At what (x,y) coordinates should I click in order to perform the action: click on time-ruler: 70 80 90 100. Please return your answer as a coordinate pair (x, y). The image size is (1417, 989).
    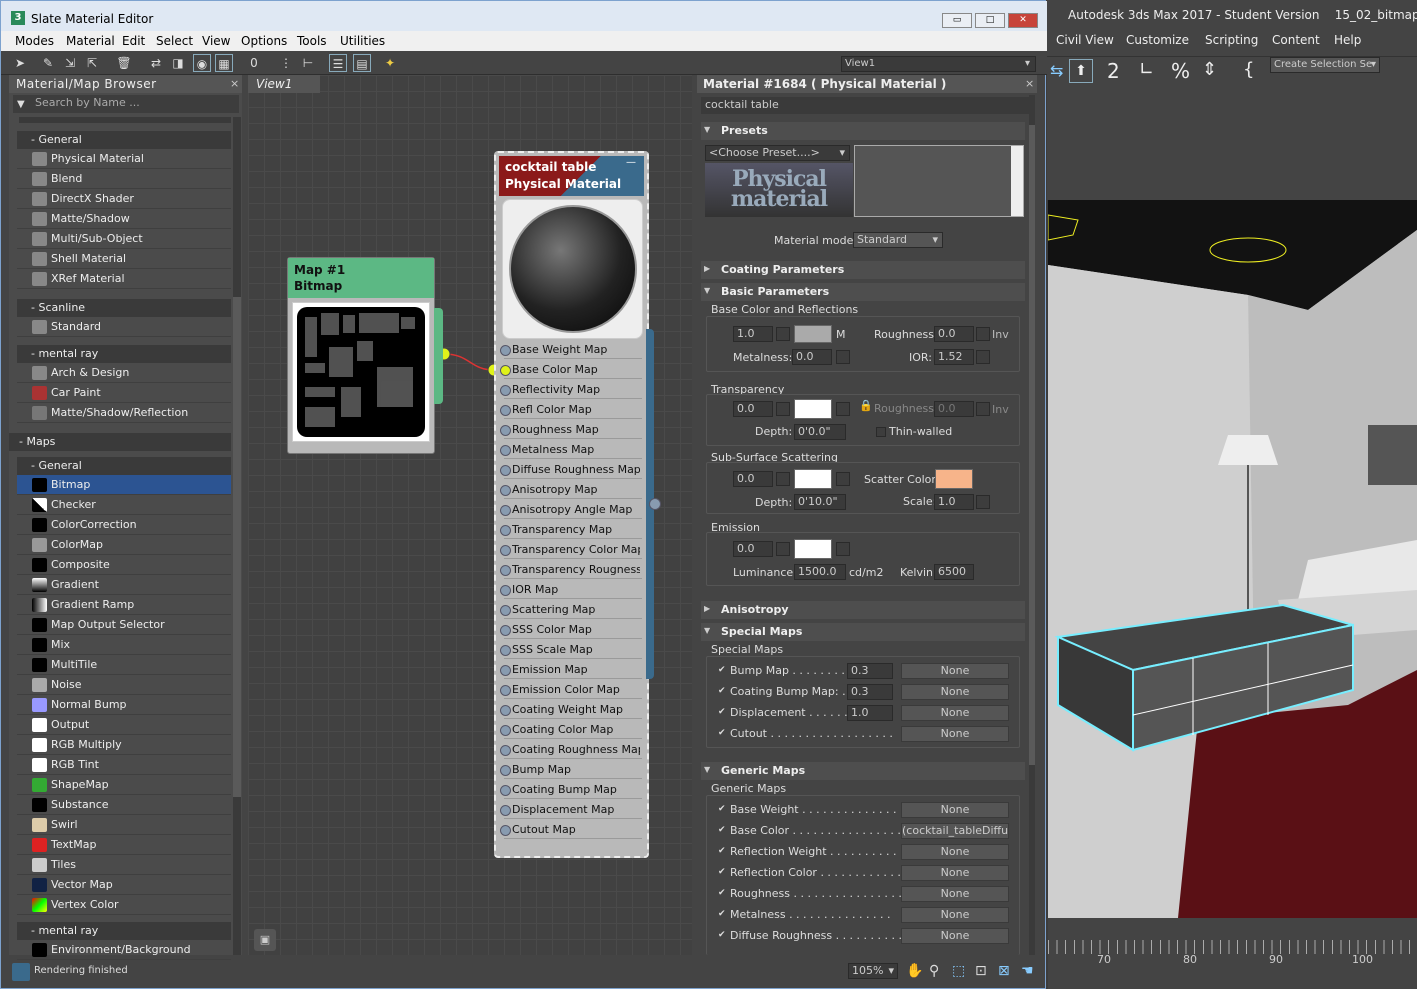
    Looking at the image, I should click on (1232, 953).